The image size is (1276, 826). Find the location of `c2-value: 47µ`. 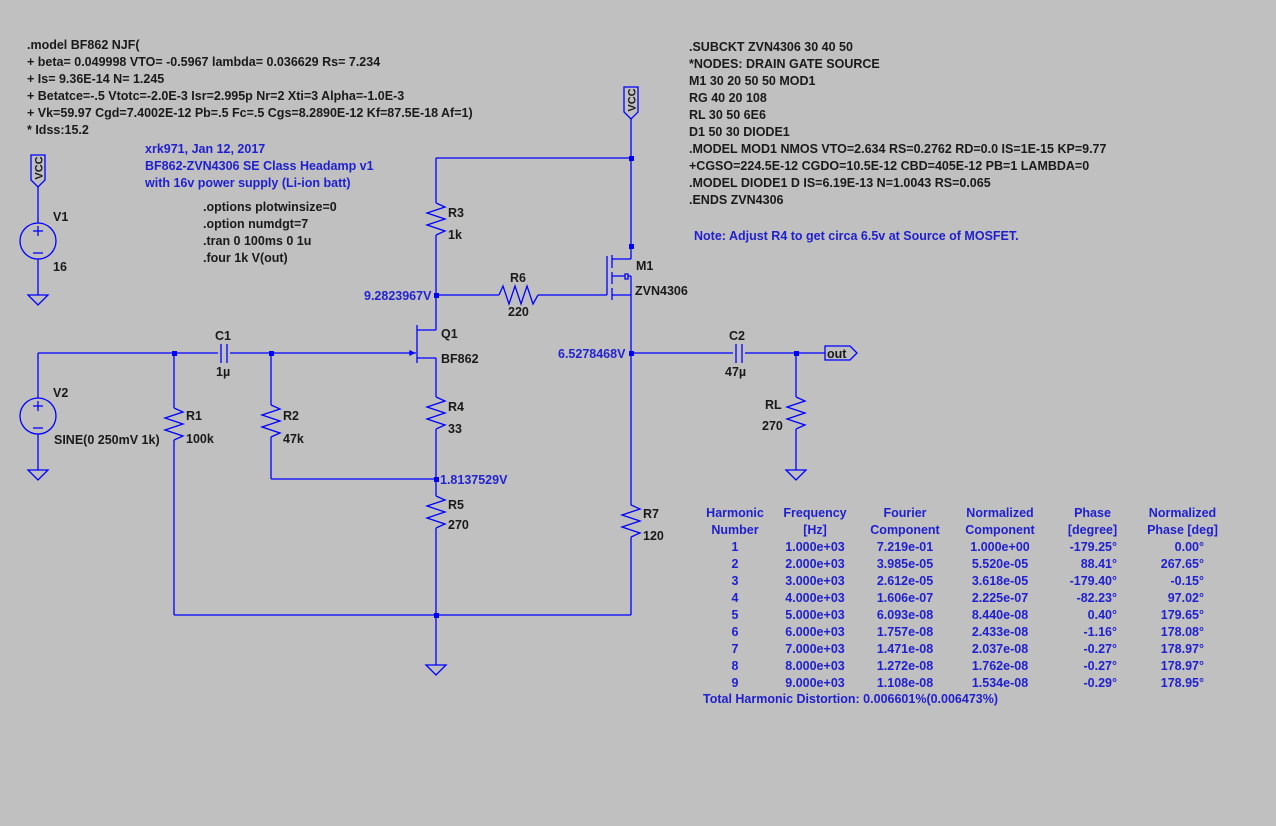

c2-value: 47µ is located at coordinates (735, 372).